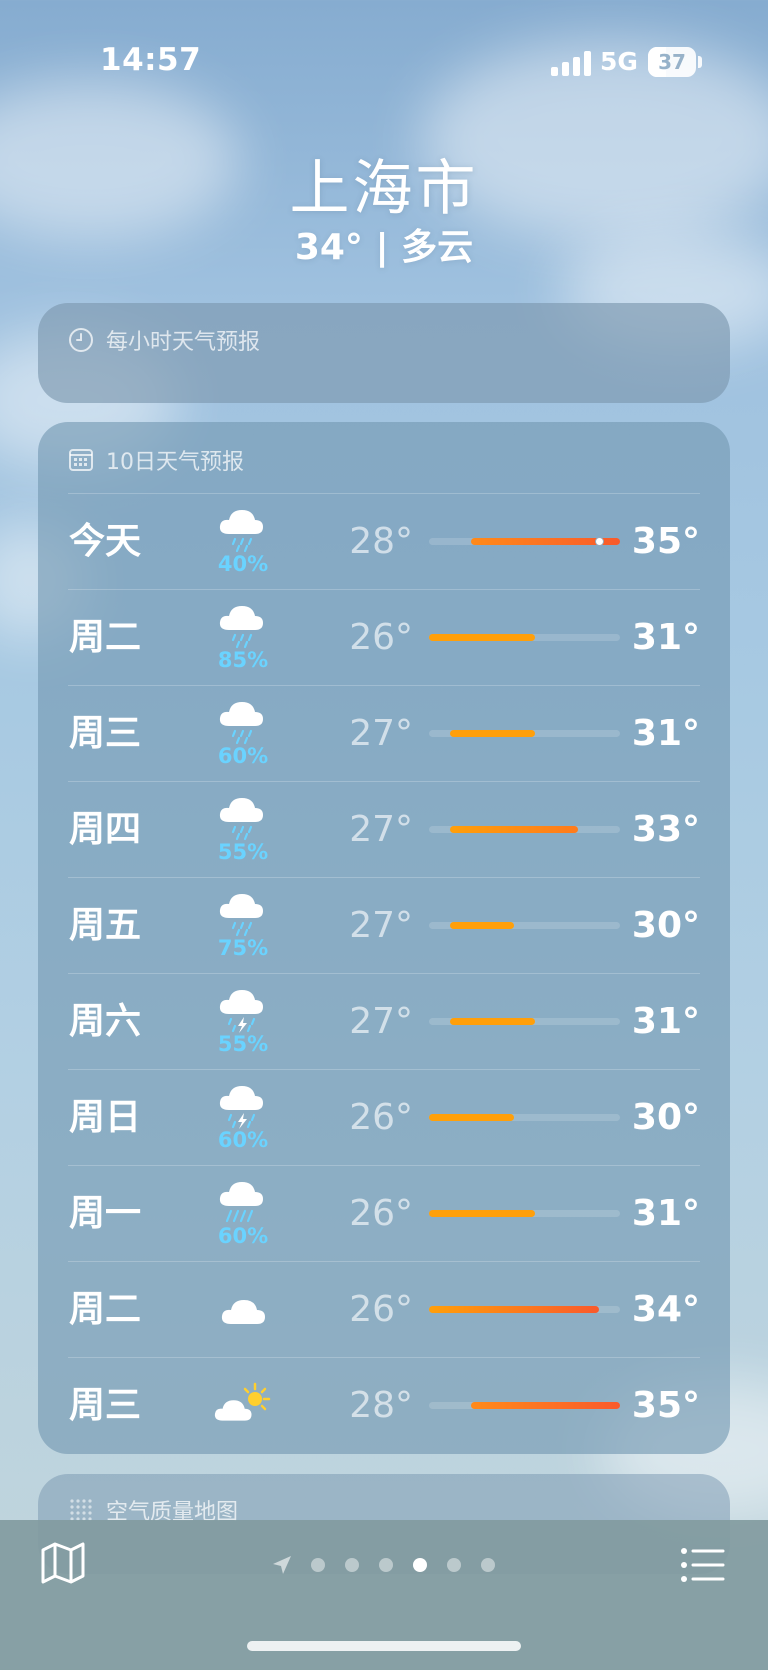 Image resolution: width=768 pixels, height=1670 pixels. I want to click on battery-icon: 37, so click(672, 62).